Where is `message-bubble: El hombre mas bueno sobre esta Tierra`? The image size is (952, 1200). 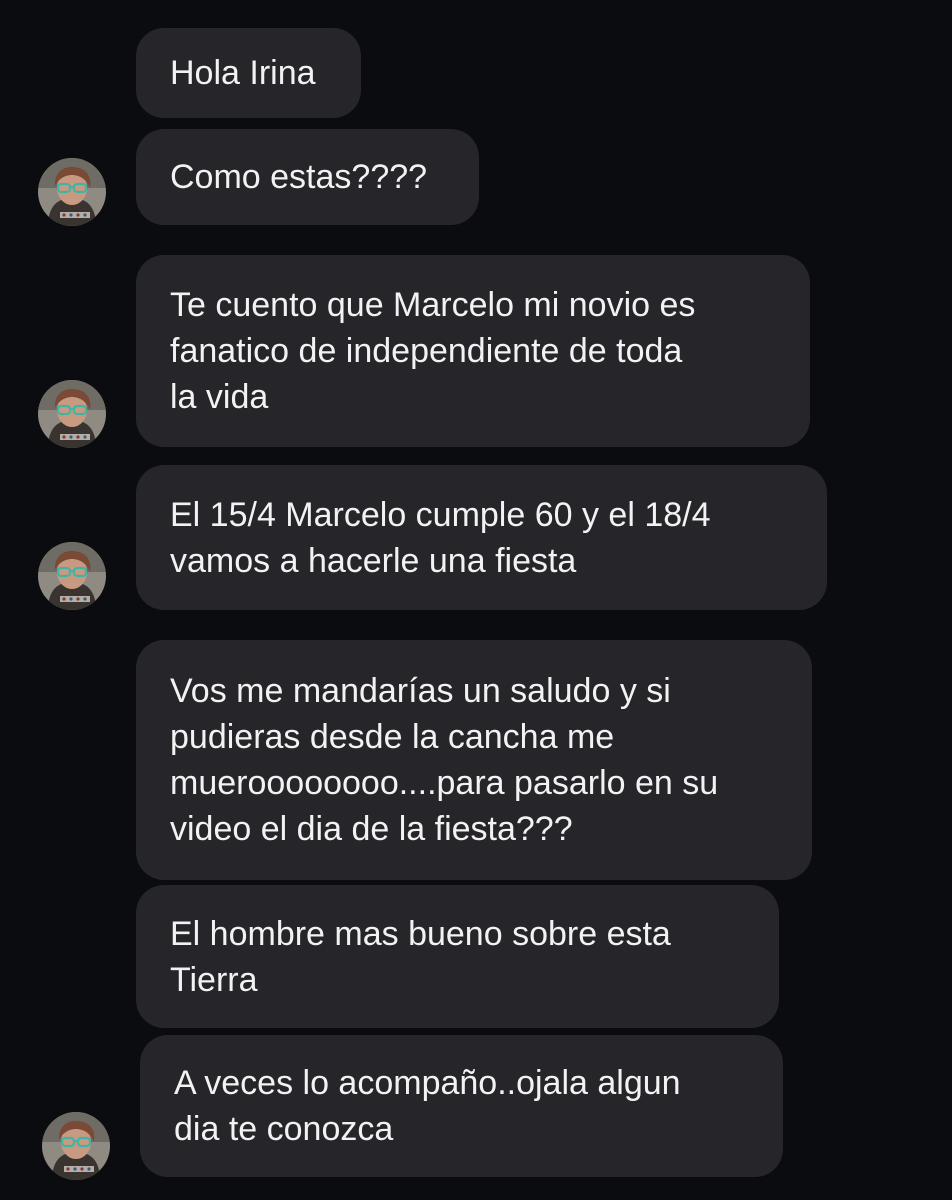 message-bubble: El hombre mas bueno sobre esta Tierra is located at coordinates (457, 956).